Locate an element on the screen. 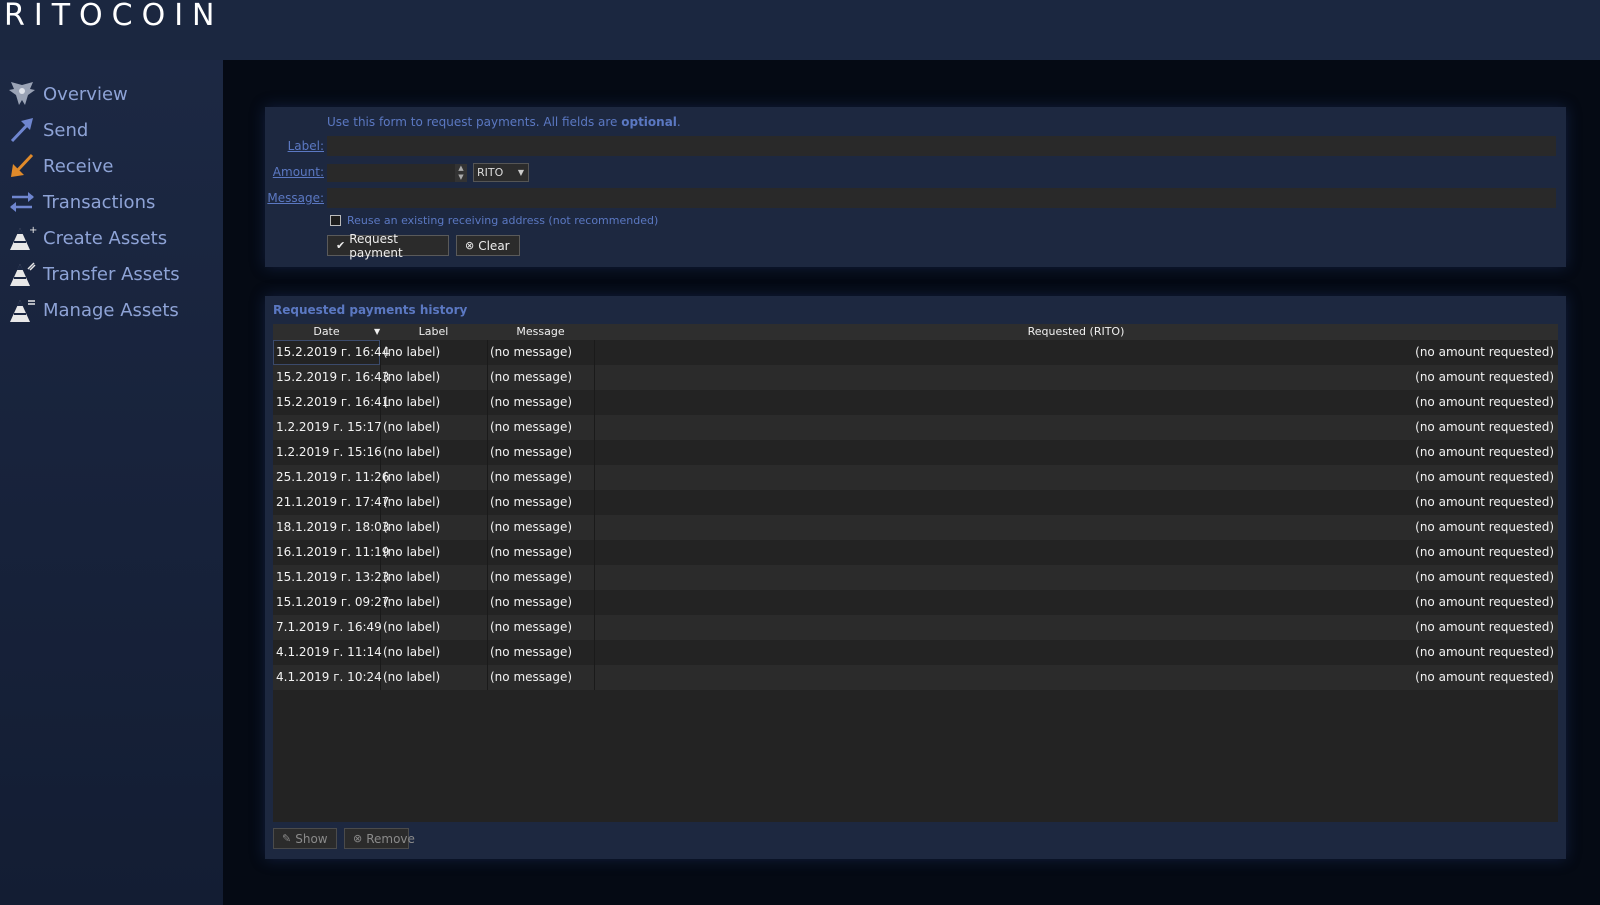 The height and width of the screenshot is (905, 1600). overview-icon is located at coordinates (22, 94).